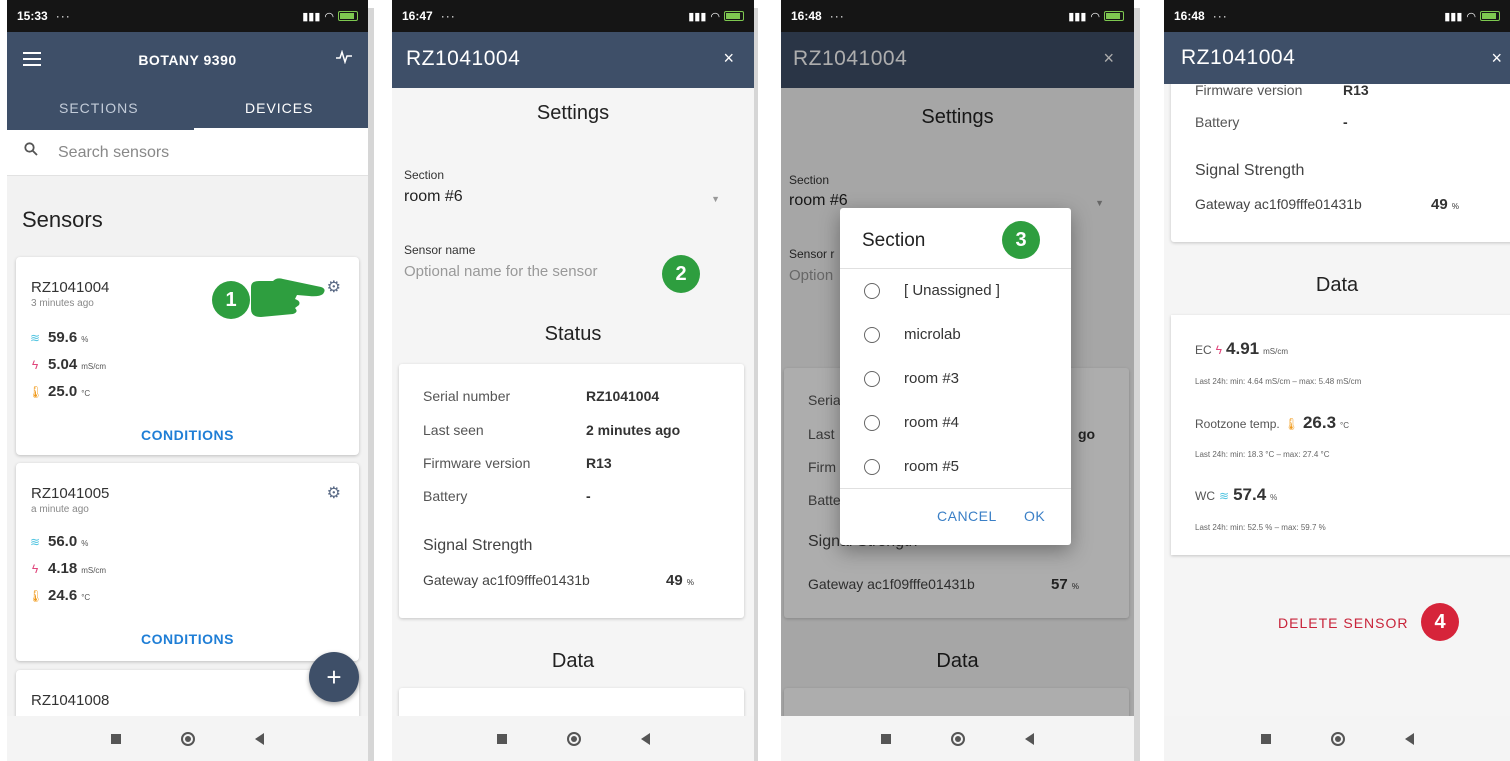 Image resolution: width=1510 pixels, height=761 pixels. Describe the element at coordinates (63, 568) in the screenshot. I see `ec-value: 4.18` at that location.